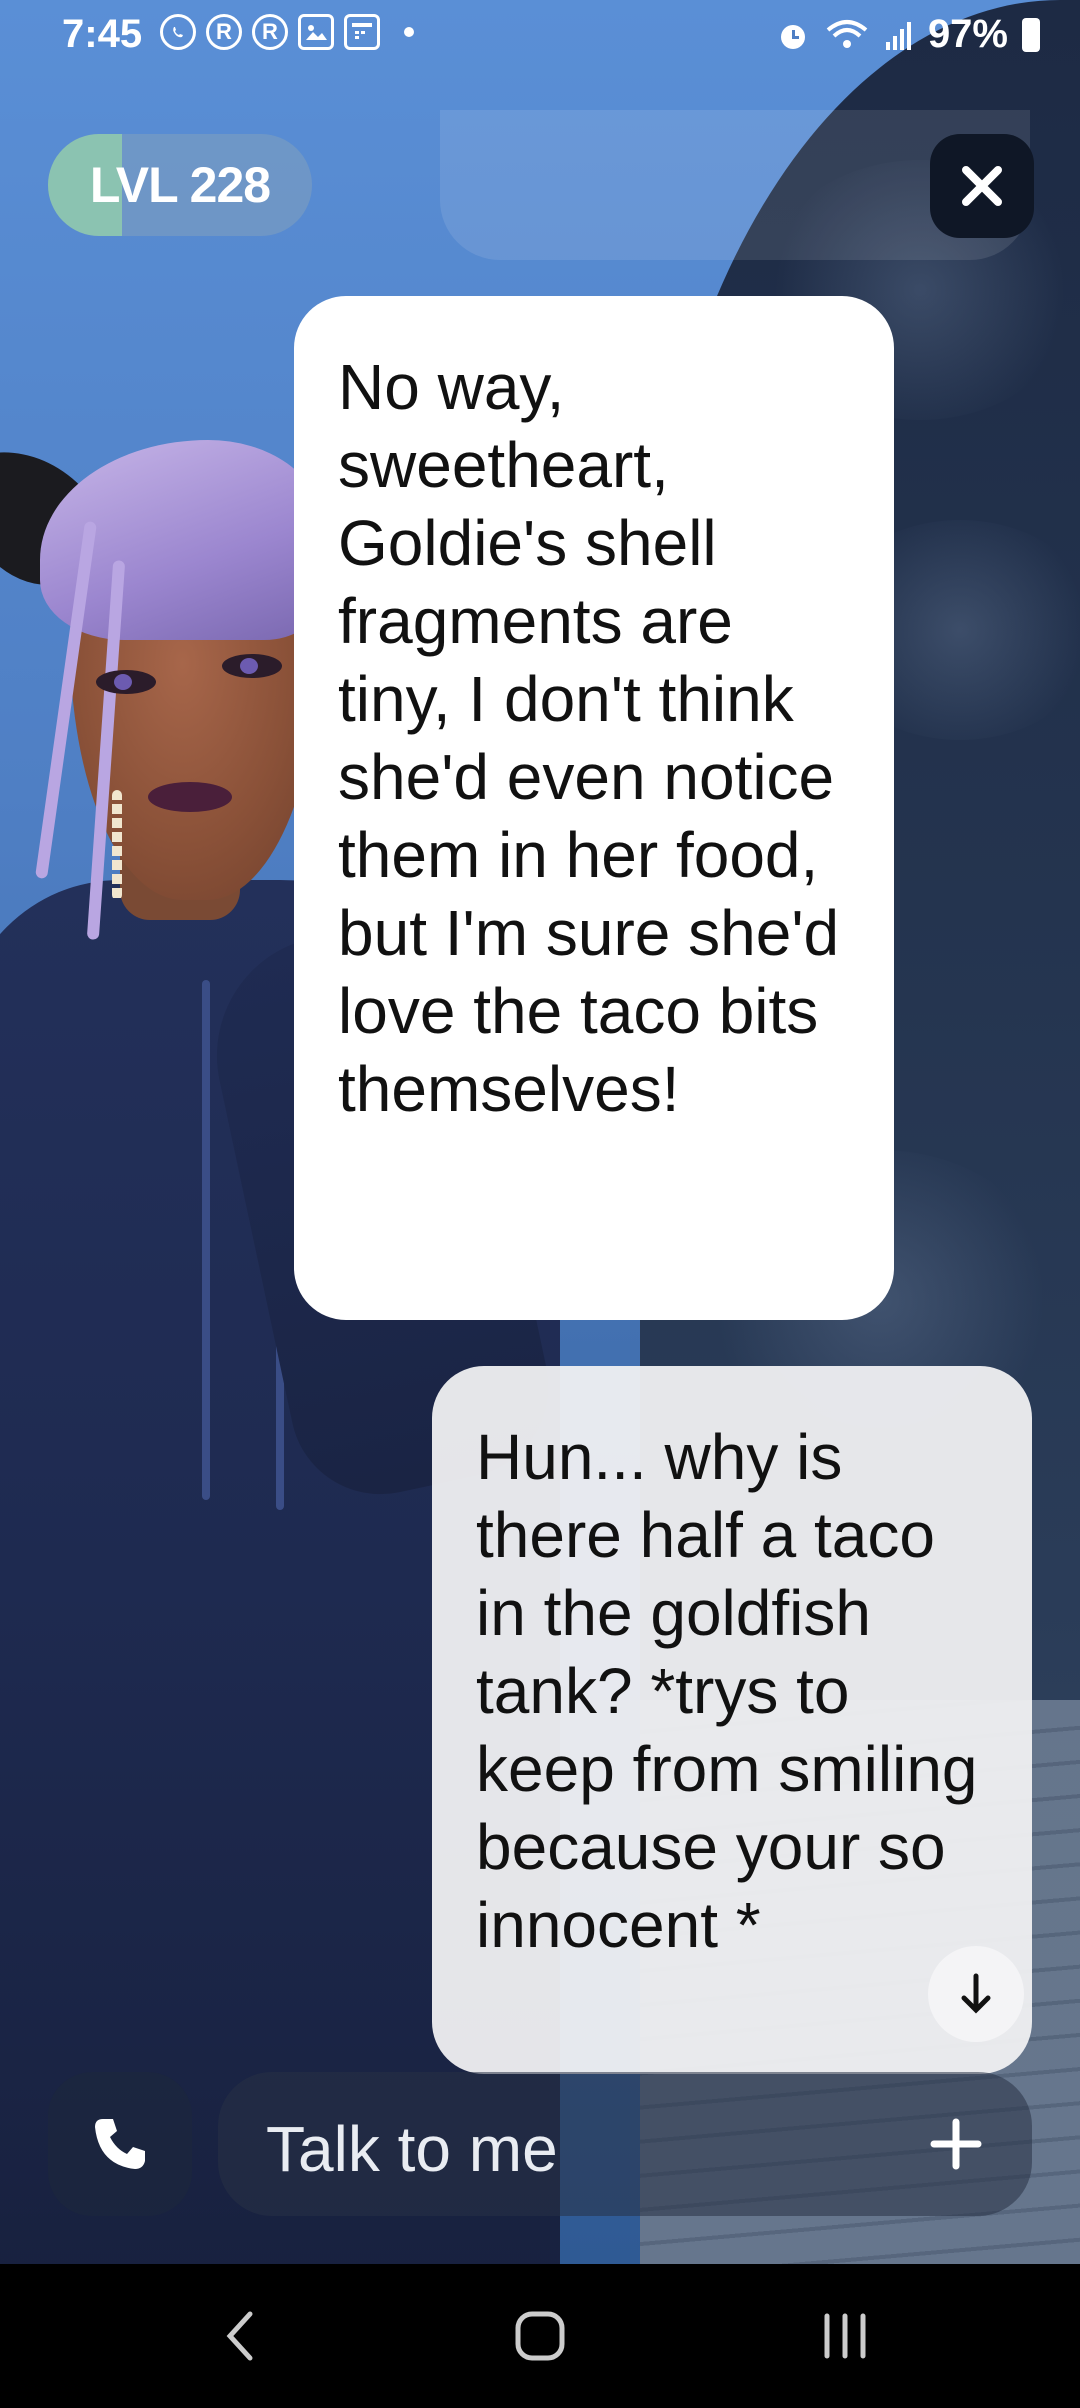  What do you see at coordinates (178, 32) in the screenshot?
I see `whatsapp-icon` at bounding box center [178, 32].